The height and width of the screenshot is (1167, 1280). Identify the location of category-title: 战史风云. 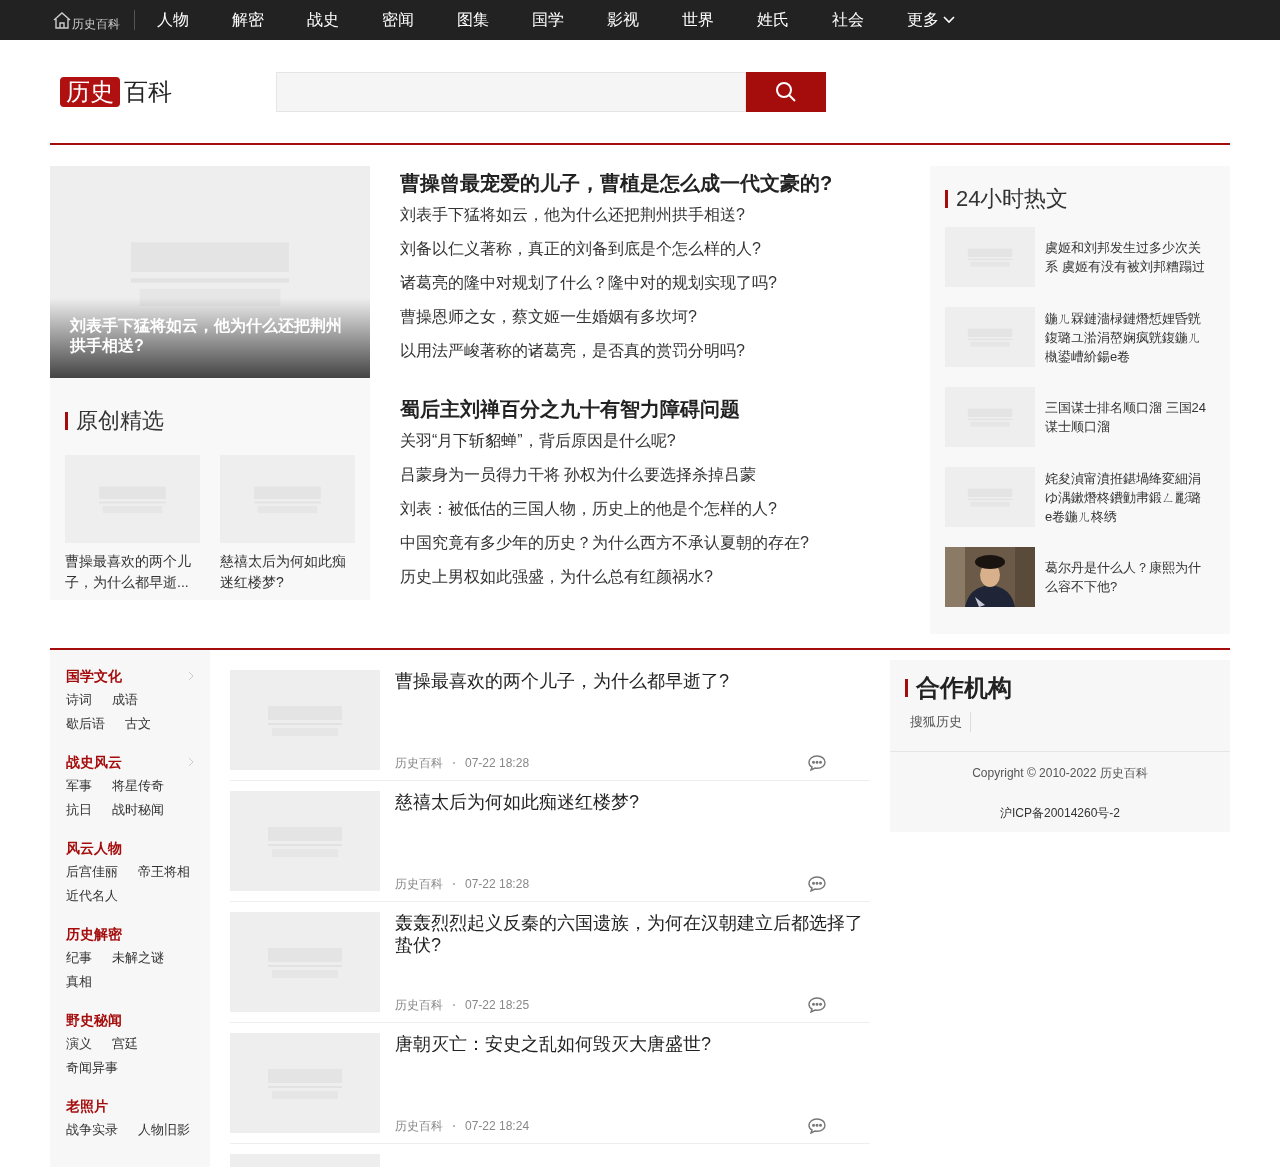
(94, 762).